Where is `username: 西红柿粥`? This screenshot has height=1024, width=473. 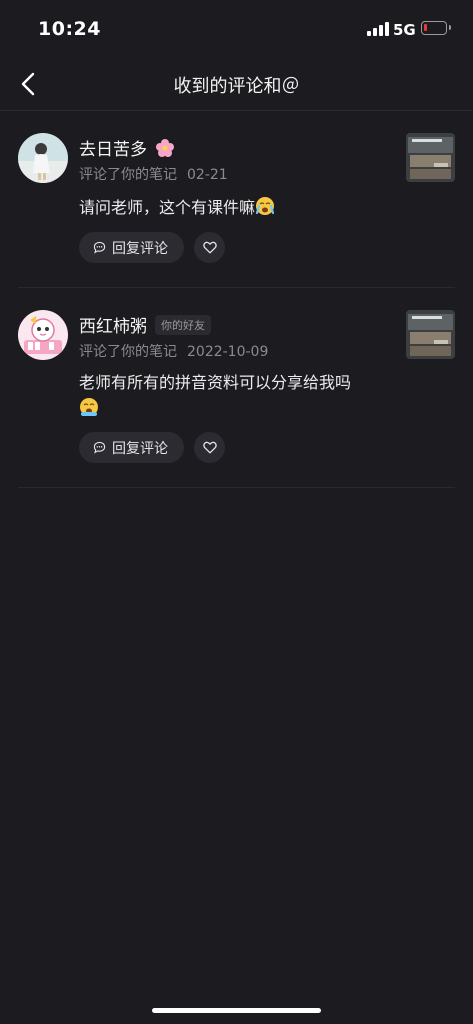 username: 西红柿粥 is located at coordinates (113, 324).